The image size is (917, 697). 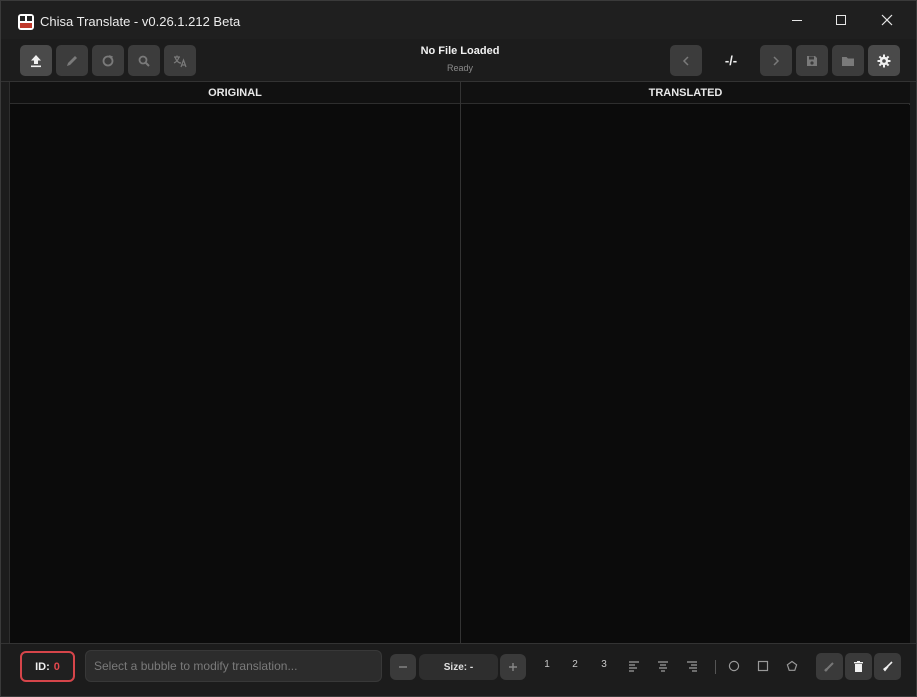 What do you see at coordinates (685, 93) in the screenshot?
I see `translated-panel-header: TRANSLATED` at bounding box center [685, 93].